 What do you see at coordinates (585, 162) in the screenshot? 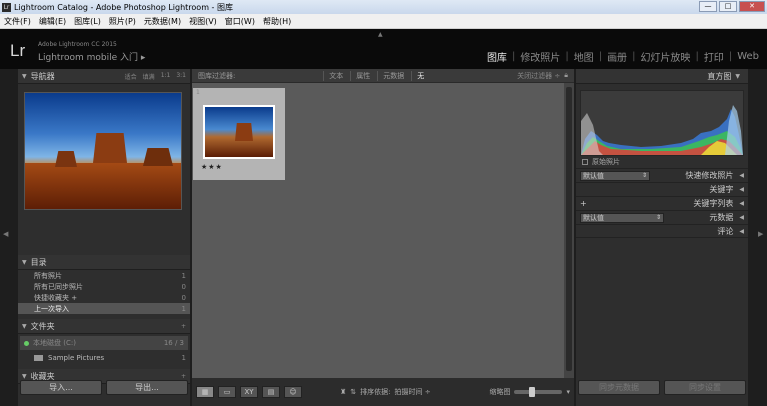
I see `original-photo-checkbox` at bounding box center [585, 162].